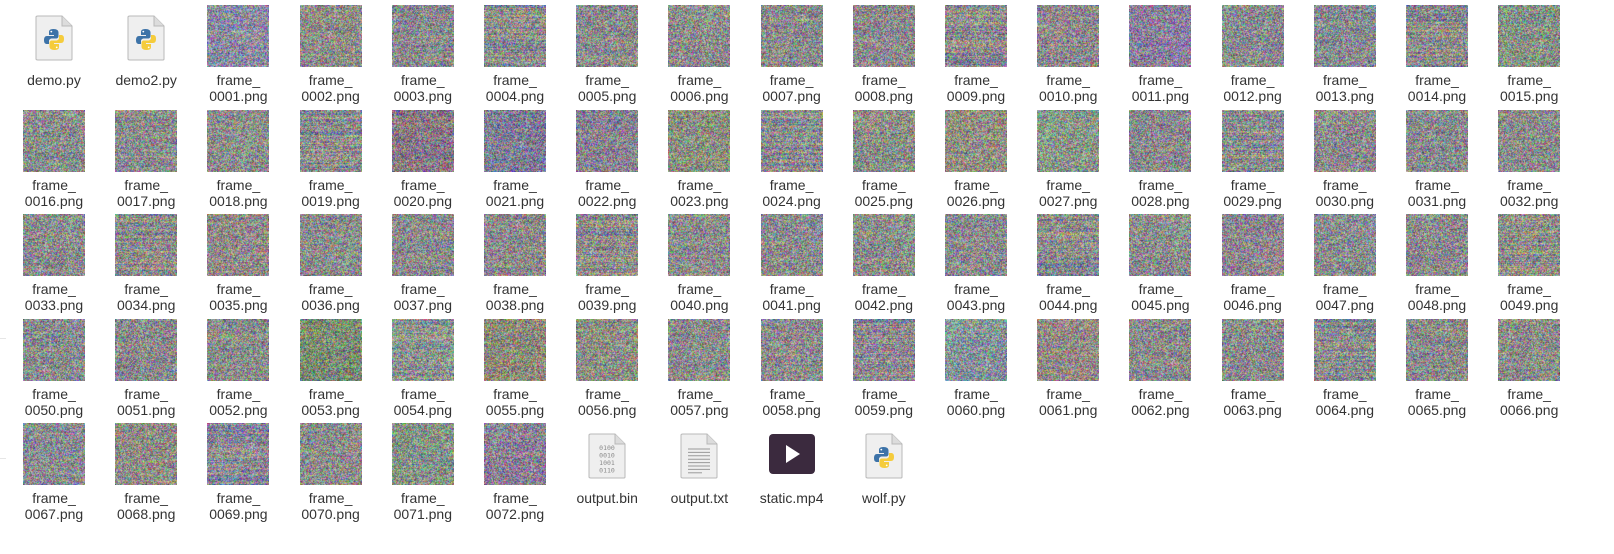 The image size is (1614, 554). Describe the element at coordinates (1437, 368) in the screenshot. I see `file-item: frame_ 0065.png` at that location.